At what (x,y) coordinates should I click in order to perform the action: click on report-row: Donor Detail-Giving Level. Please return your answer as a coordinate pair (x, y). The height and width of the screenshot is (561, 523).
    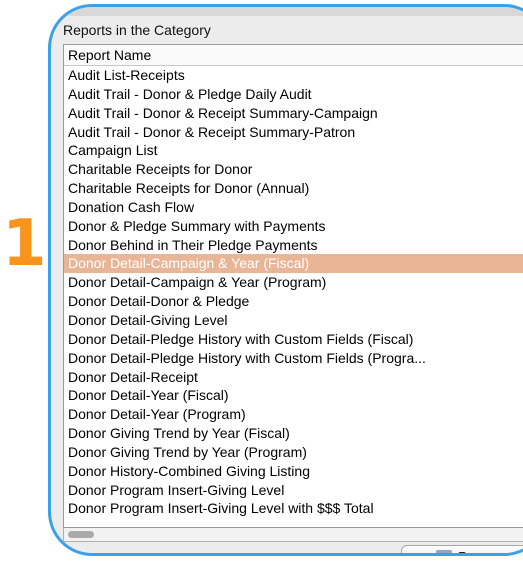
    Looking at the image, I should click on (293, 320).